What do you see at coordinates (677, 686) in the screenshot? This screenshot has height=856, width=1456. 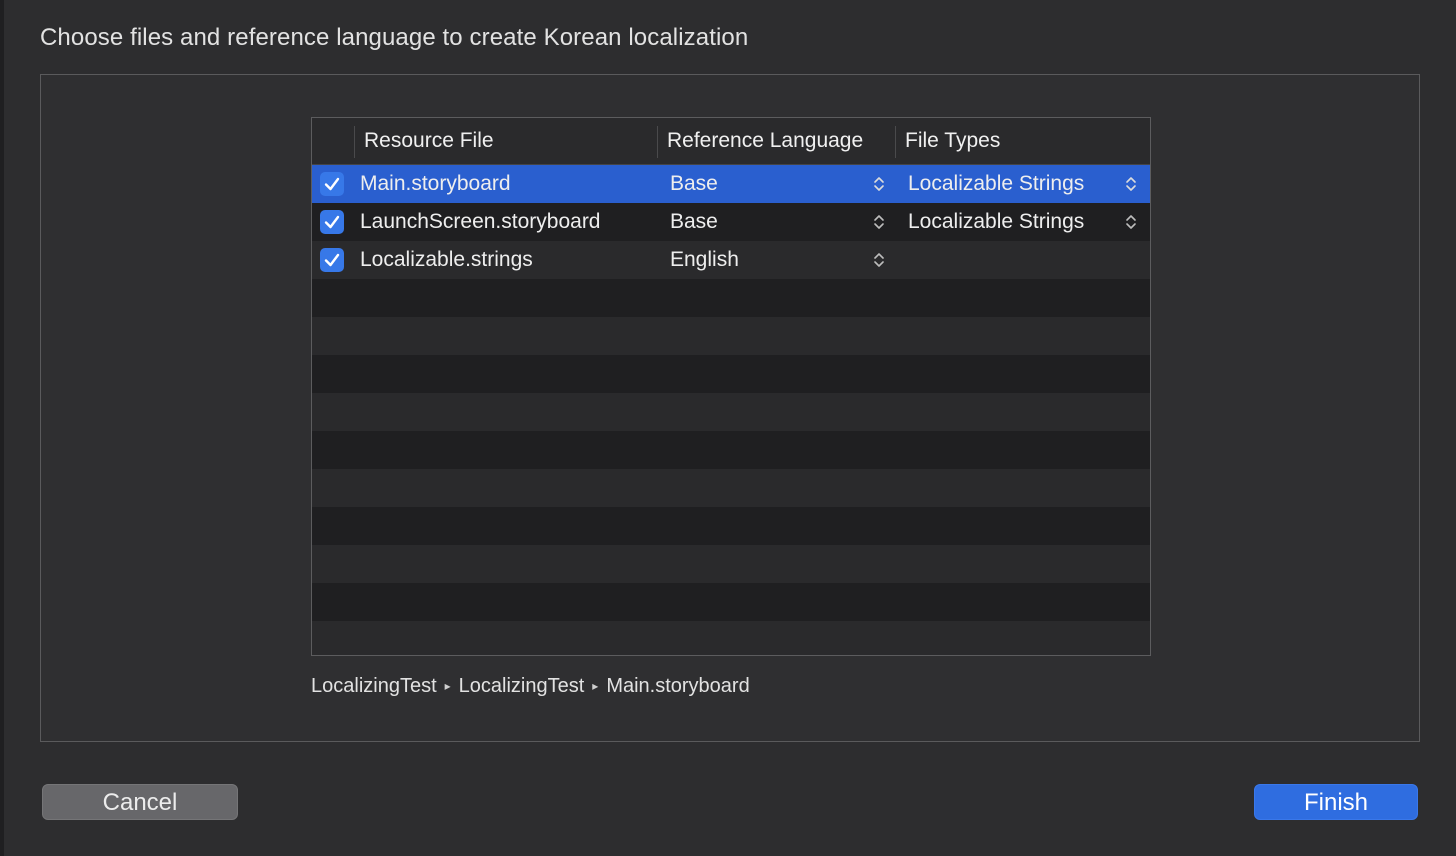 I see `path-segment: Main.storyboard` at bounding box center [677, 686].